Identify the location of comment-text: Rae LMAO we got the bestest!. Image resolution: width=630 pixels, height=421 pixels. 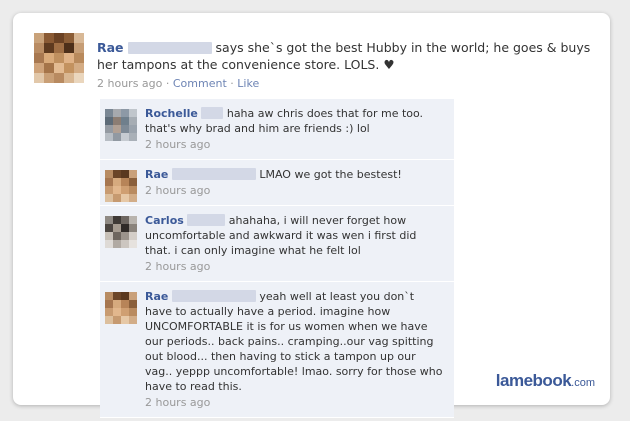
(294, 174).